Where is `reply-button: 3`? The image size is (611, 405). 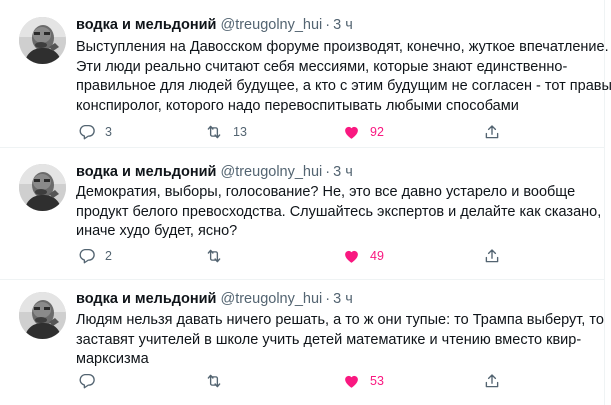 reply-button: 3 is located at coordinates (95, 132).